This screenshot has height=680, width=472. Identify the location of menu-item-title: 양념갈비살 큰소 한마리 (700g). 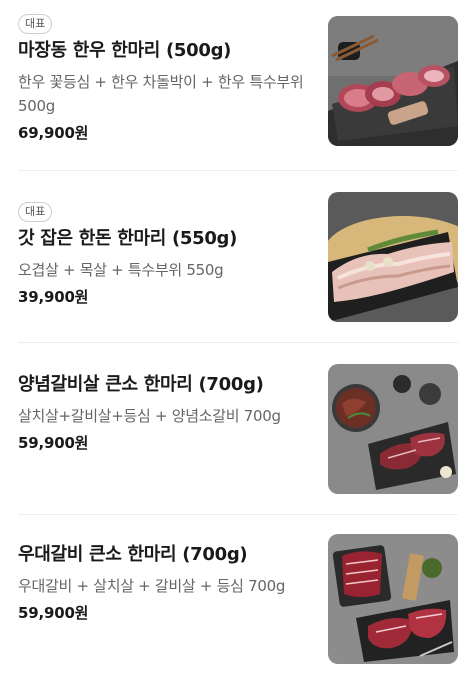
(141, 384).